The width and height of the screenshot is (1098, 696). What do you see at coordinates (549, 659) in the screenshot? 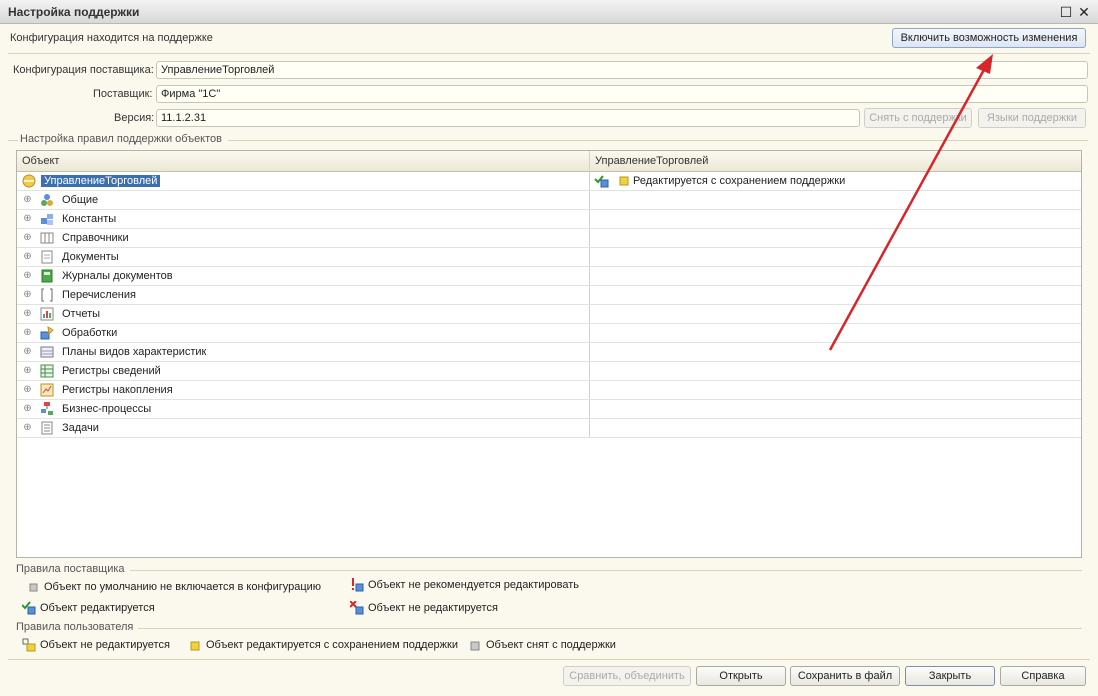
I see `divider` at bounding box center [549, 659].